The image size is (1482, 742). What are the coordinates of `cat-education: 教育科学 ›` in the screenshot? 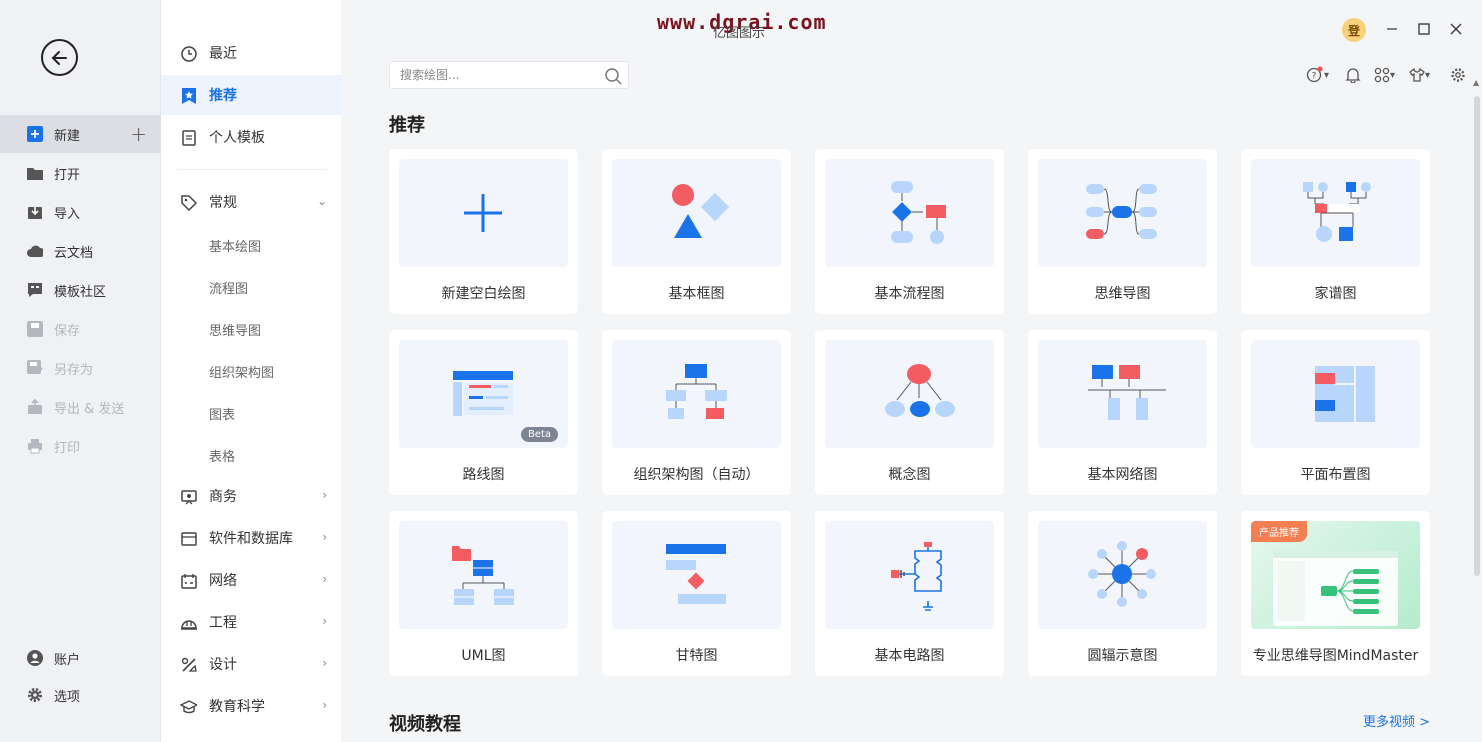 It's located at (251, 706).